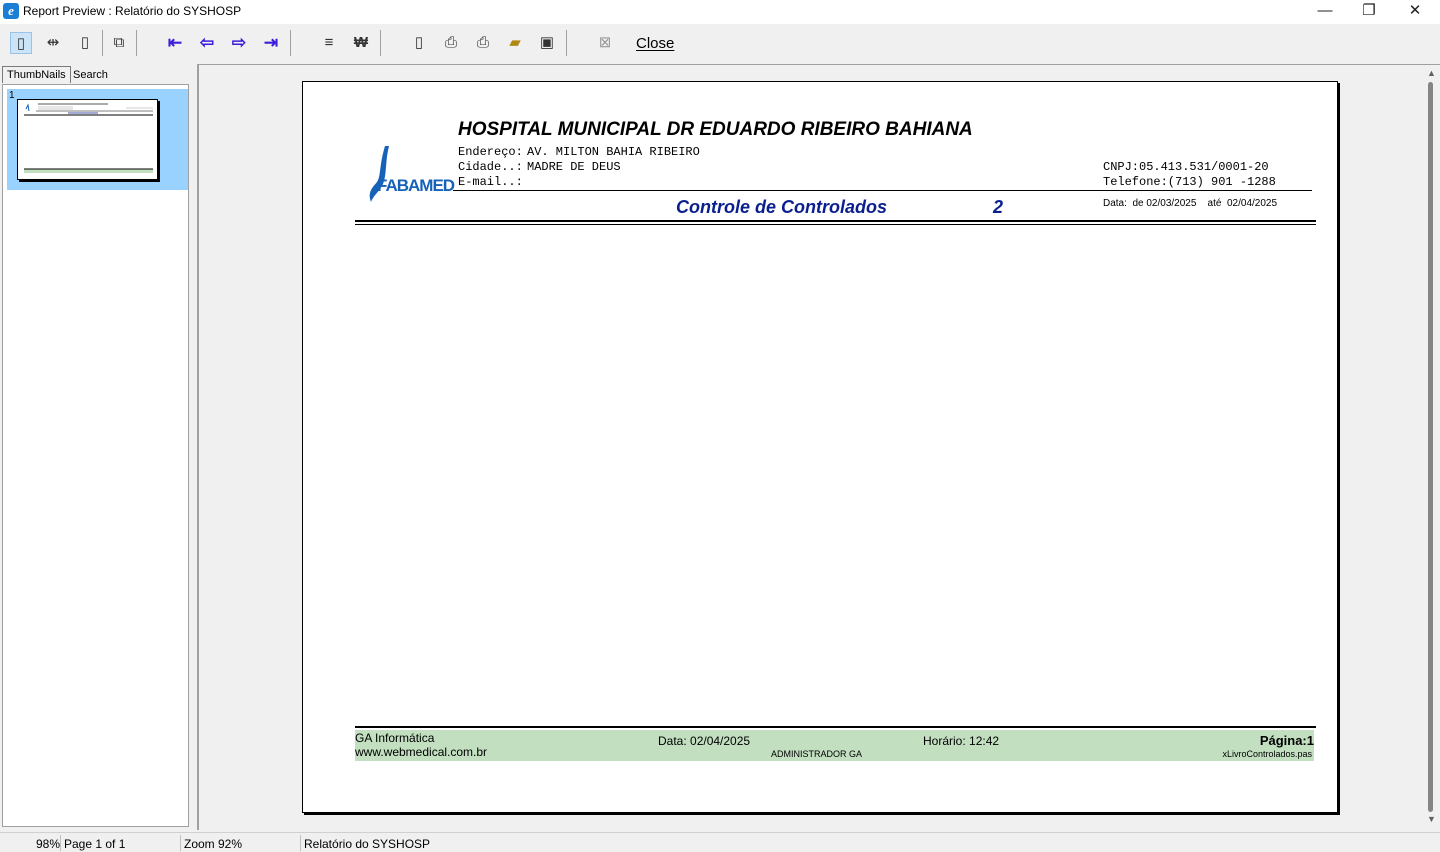  What do you see at coordinates (605, 43) in the screenshot?
I see `cancel-icon: ⊠` at bounding box center [605, 43].